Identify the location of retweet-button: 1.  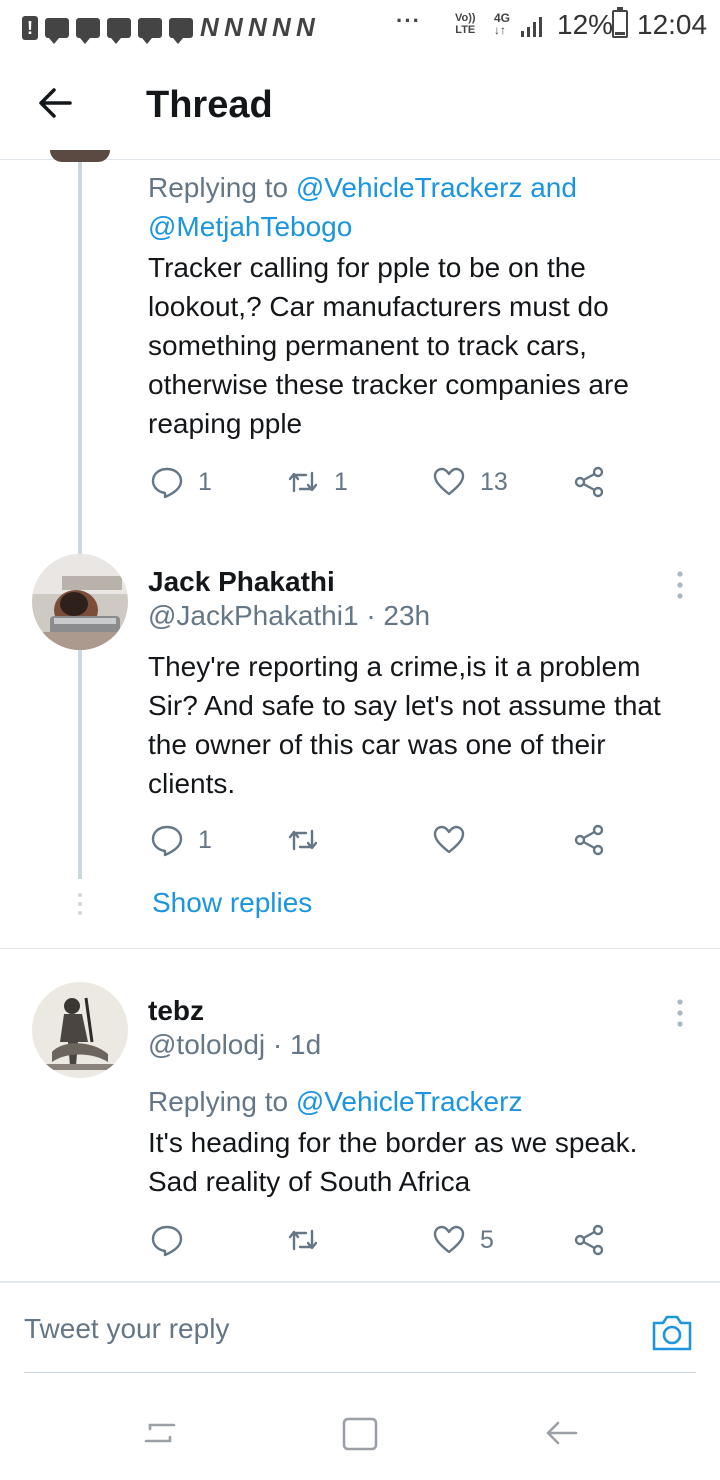
(317, 482).